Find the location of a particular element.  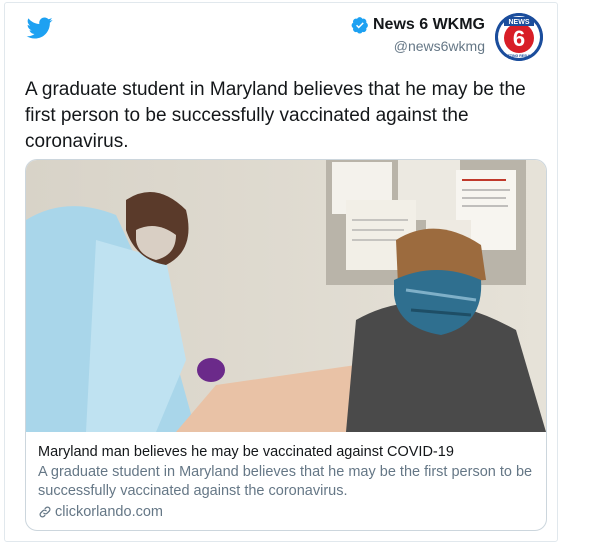

verified-badge-icon is located at coordinates (359, 25).